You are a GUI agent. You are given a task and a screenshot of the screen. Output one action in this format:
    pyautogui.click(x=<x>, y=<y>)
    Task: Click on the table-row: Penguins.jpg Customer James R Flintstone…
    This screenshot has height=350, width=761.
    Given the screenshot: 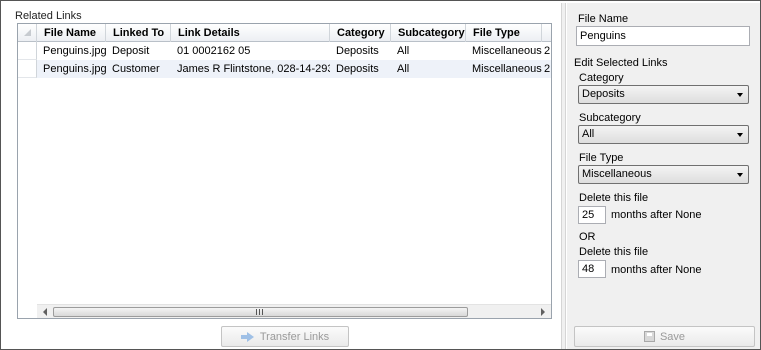 What is the action you would take?
    pyautogui.click(x=284, y=69)
    